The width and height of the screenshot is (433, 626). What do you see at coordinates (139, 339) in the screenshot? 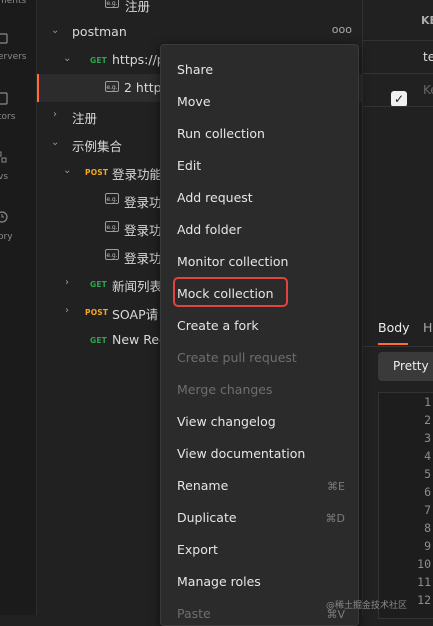
I see `request-name: New Req` at bounding box center [139, 339].